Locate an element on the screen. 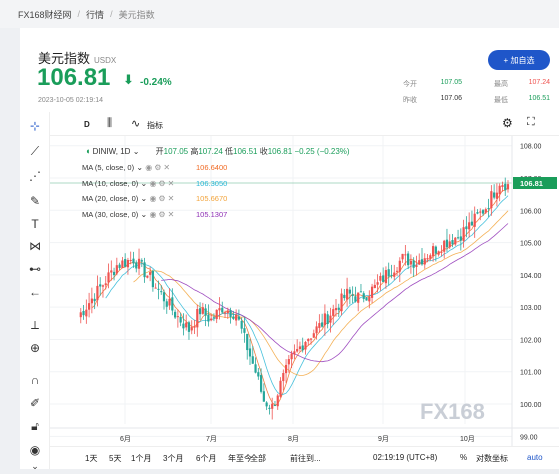  low-value: 106.51 is located at coordinates (539, 98).